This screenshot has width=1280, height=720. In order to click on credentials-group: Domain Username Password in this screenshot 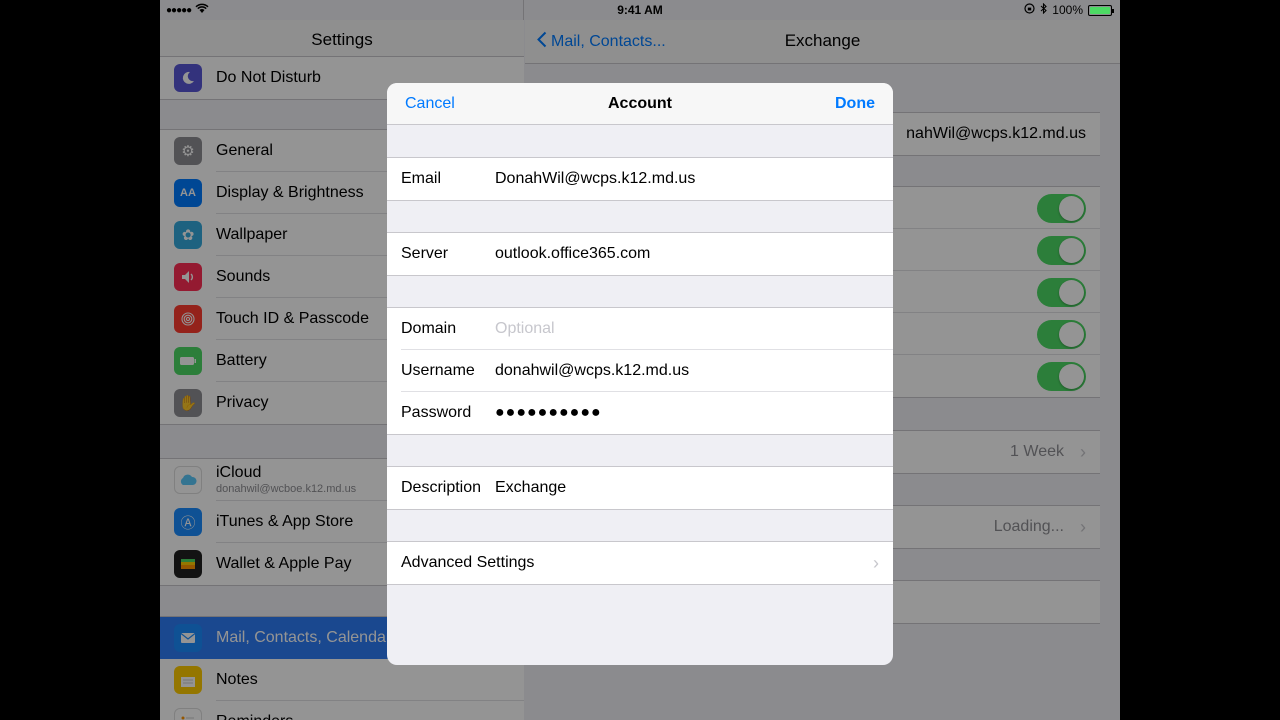, I will do `click(640, 371)`.